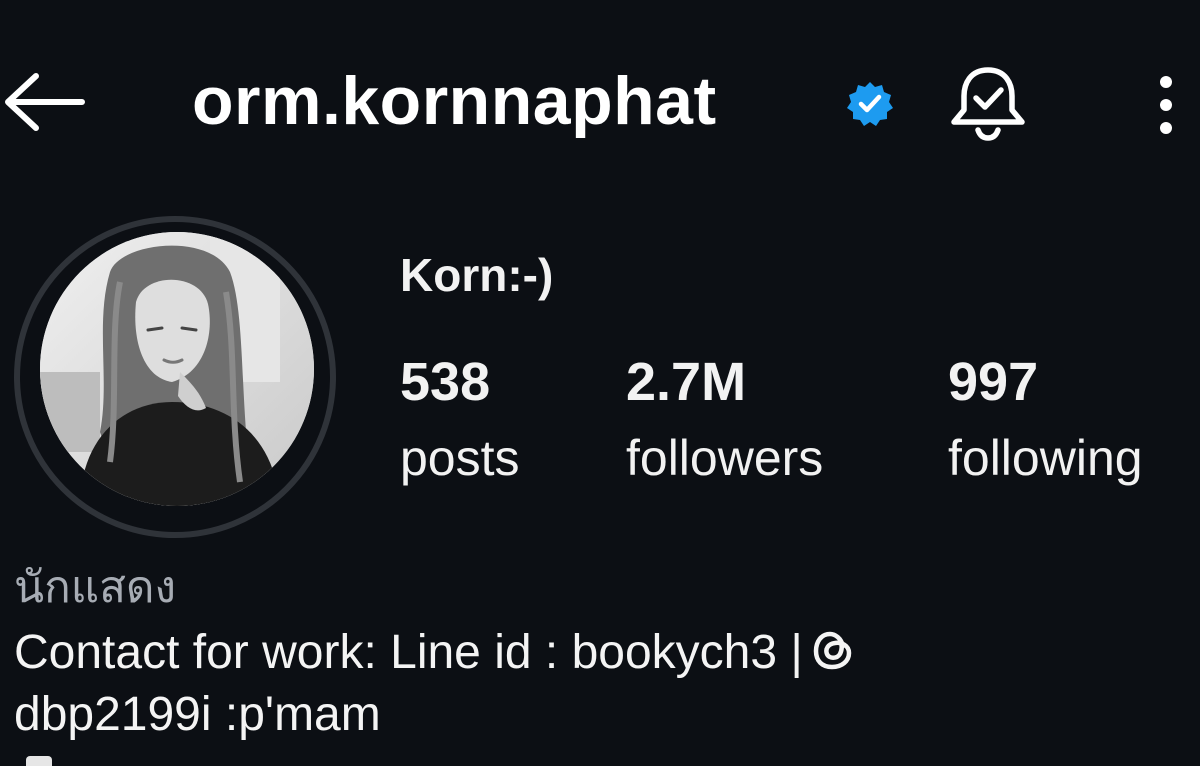 This screenshot has height=766, width=1200. I want to click on following-stat: 997 following, so click(1045, 419).